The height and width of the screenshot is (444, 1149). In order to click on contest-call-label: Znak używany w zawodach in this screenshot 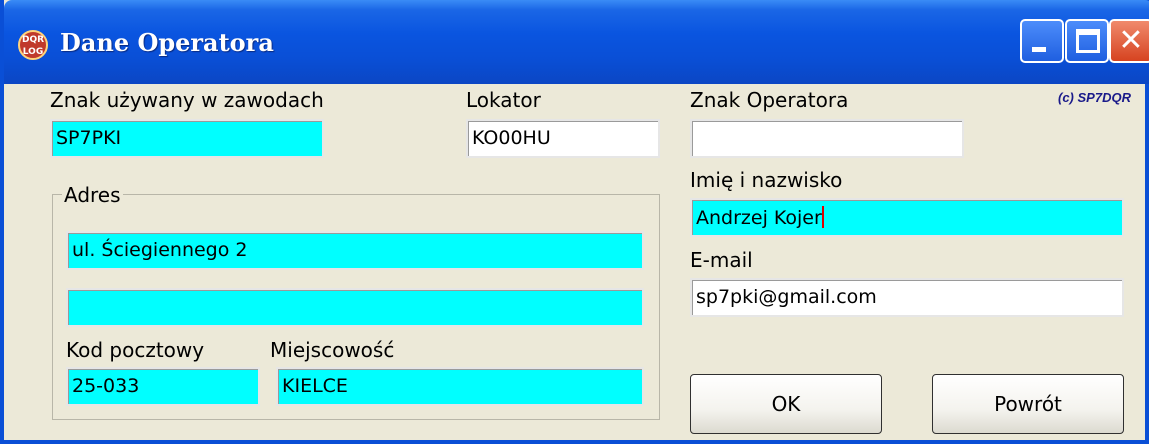, I will do `click(187, 100)`.